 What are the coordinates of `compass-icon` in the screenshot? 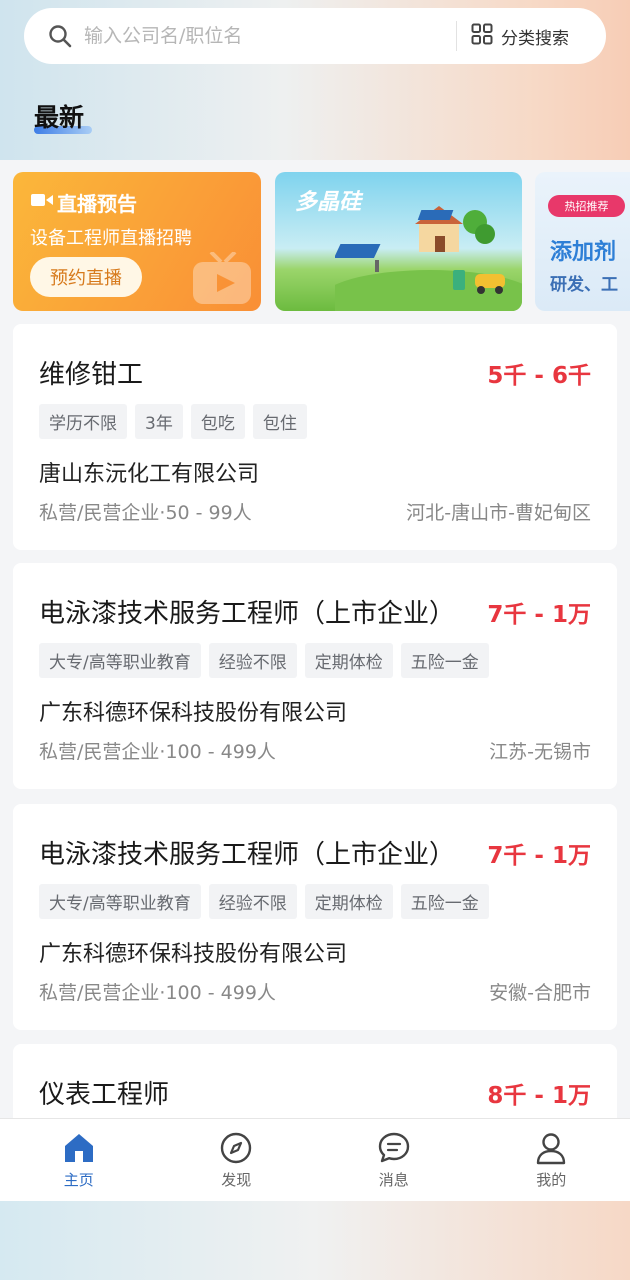 It's located at (236, 1148).